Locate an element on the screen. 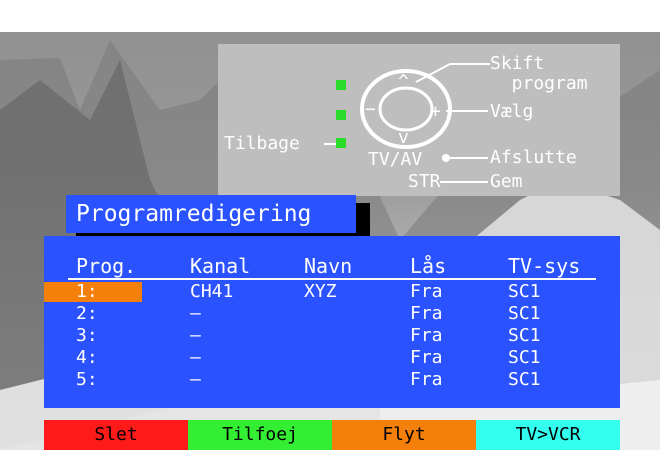 Image resolution: width=660 pixels, height=450 pixels. dpad-center is located at coordinates (406, 109).